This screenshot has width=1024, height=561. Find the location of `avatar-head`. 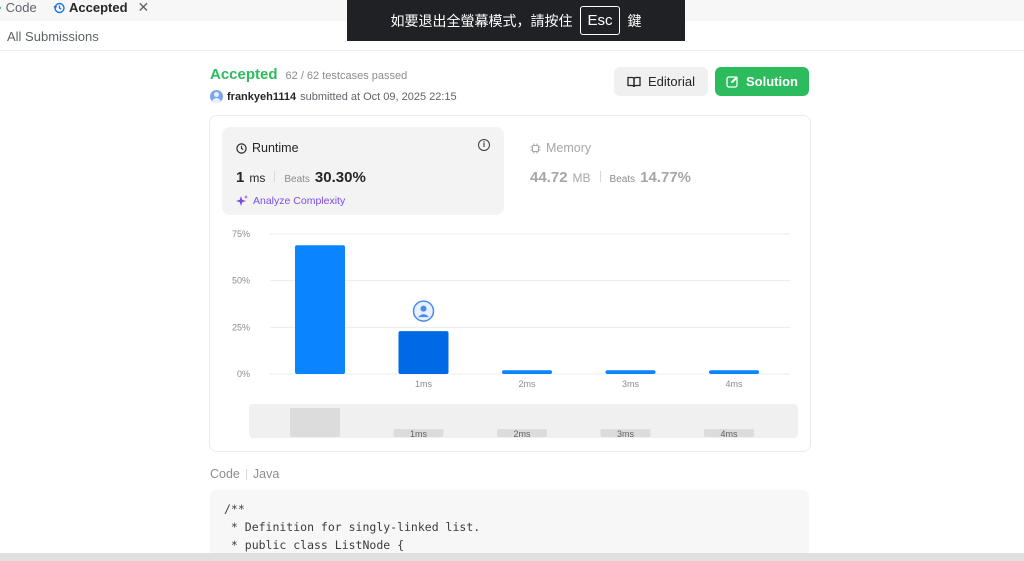

avatar-head is located at coordinates (423, 308).